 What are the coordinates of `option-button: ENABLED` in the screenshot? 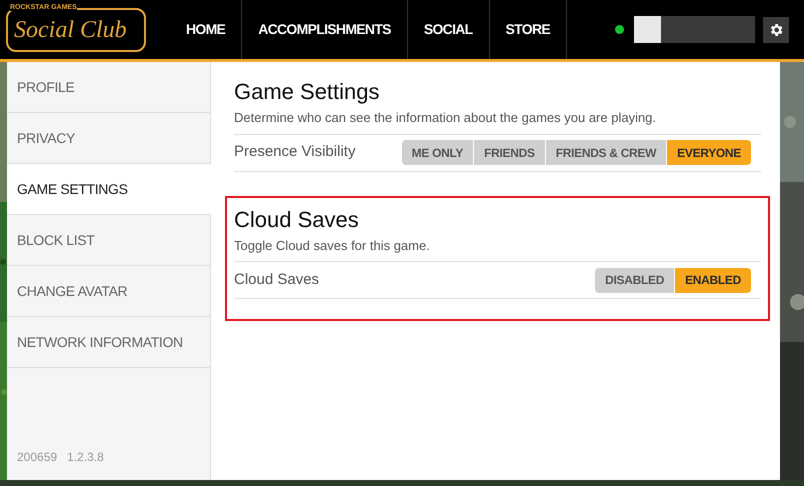 It's located at (713, 280).